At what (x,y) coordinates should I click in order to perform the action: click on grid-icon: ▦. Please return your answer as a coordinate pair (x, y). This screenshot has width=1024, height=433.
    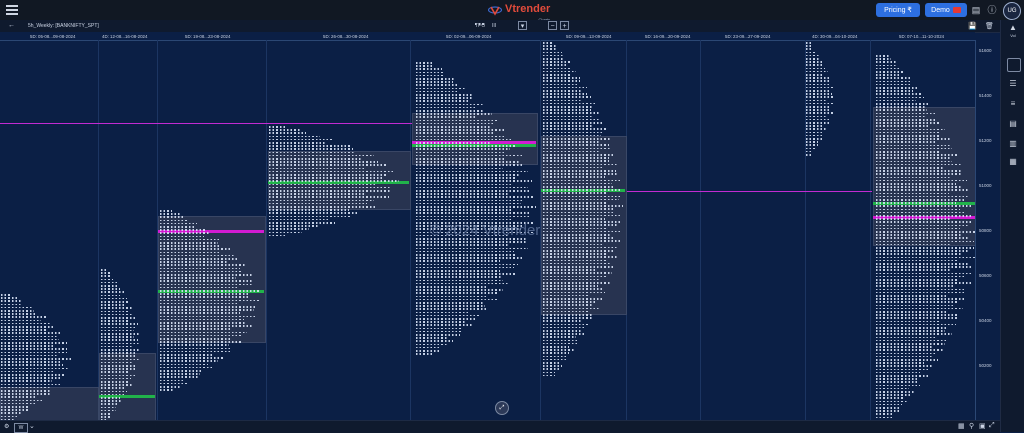
    Looking at the image, I should click on (1013, 162).